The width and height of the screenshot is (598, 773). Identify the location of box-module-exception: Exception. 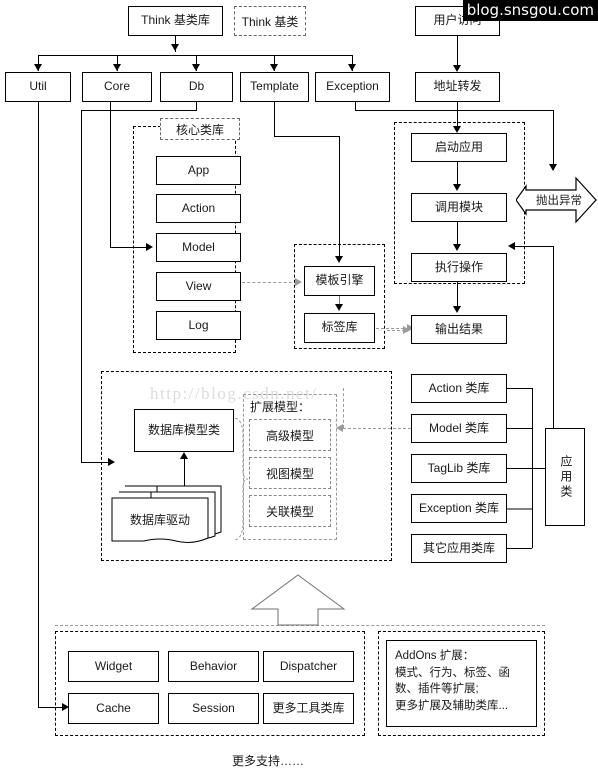
(352, 87).